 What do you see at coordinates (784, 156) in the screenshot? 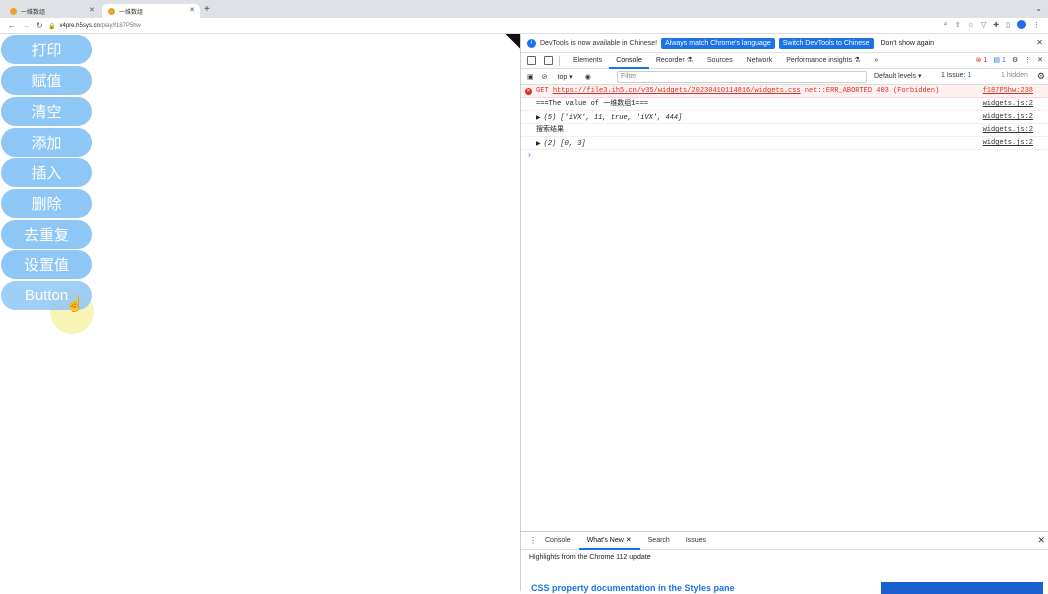
I see `console-prompt: ›` at bounding box center [784, 156].